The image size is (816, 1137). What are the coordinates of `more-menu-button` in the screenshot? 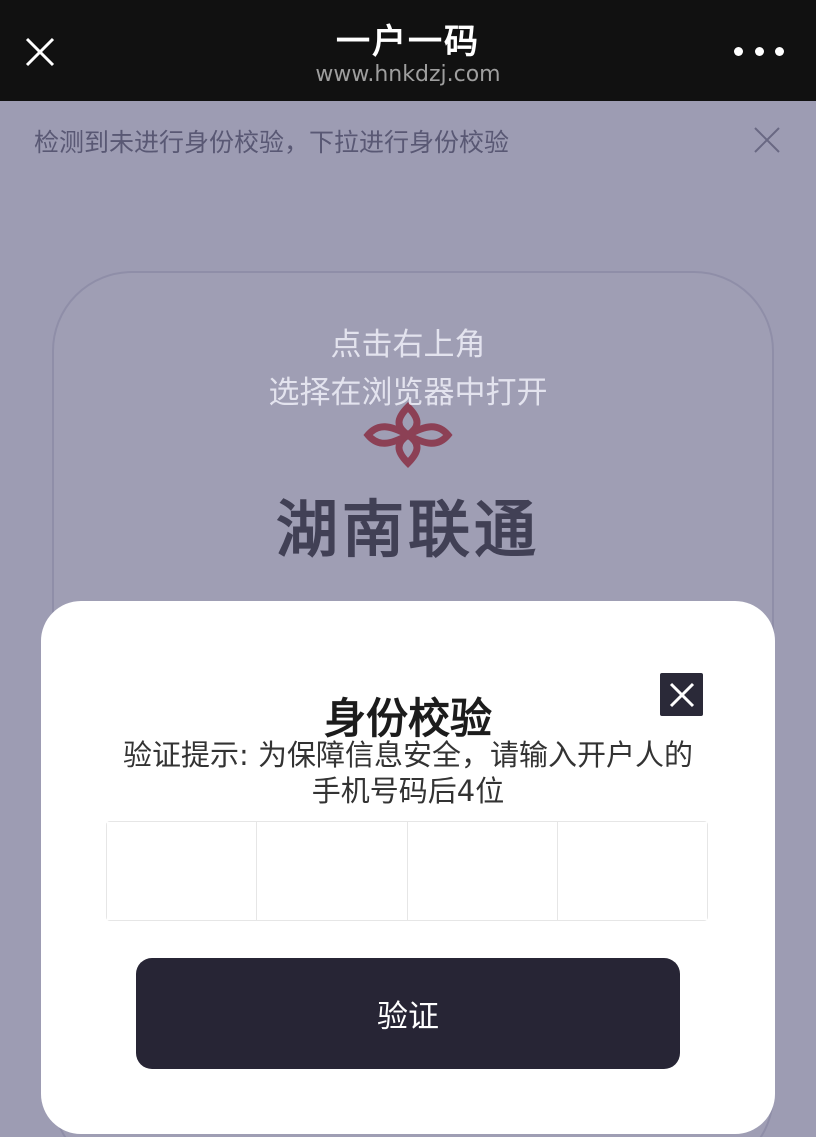 It's located at (759, 51).